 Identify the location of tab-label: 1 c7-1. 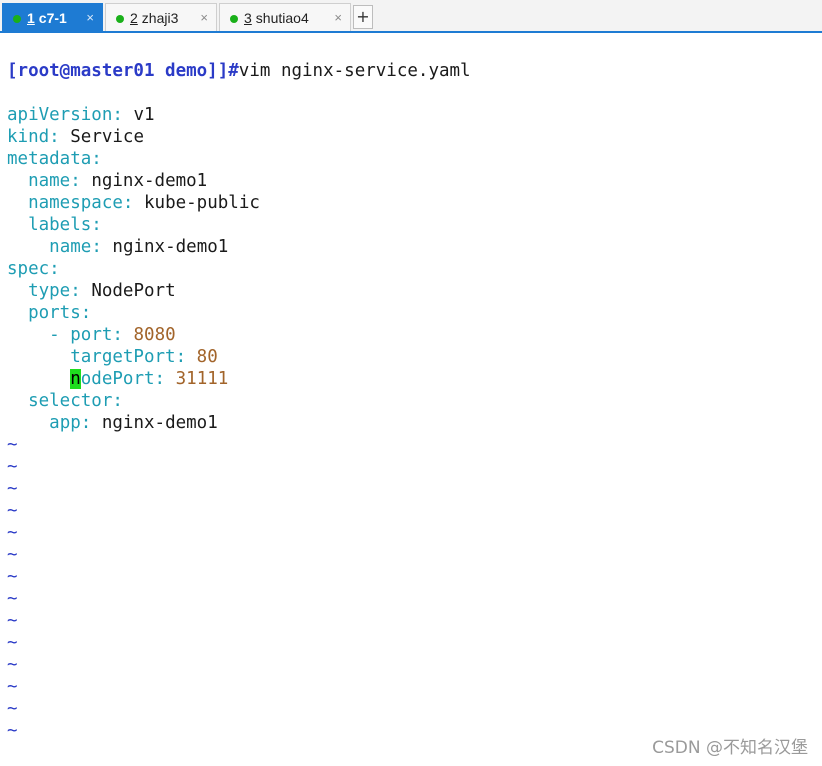
(47, 18).